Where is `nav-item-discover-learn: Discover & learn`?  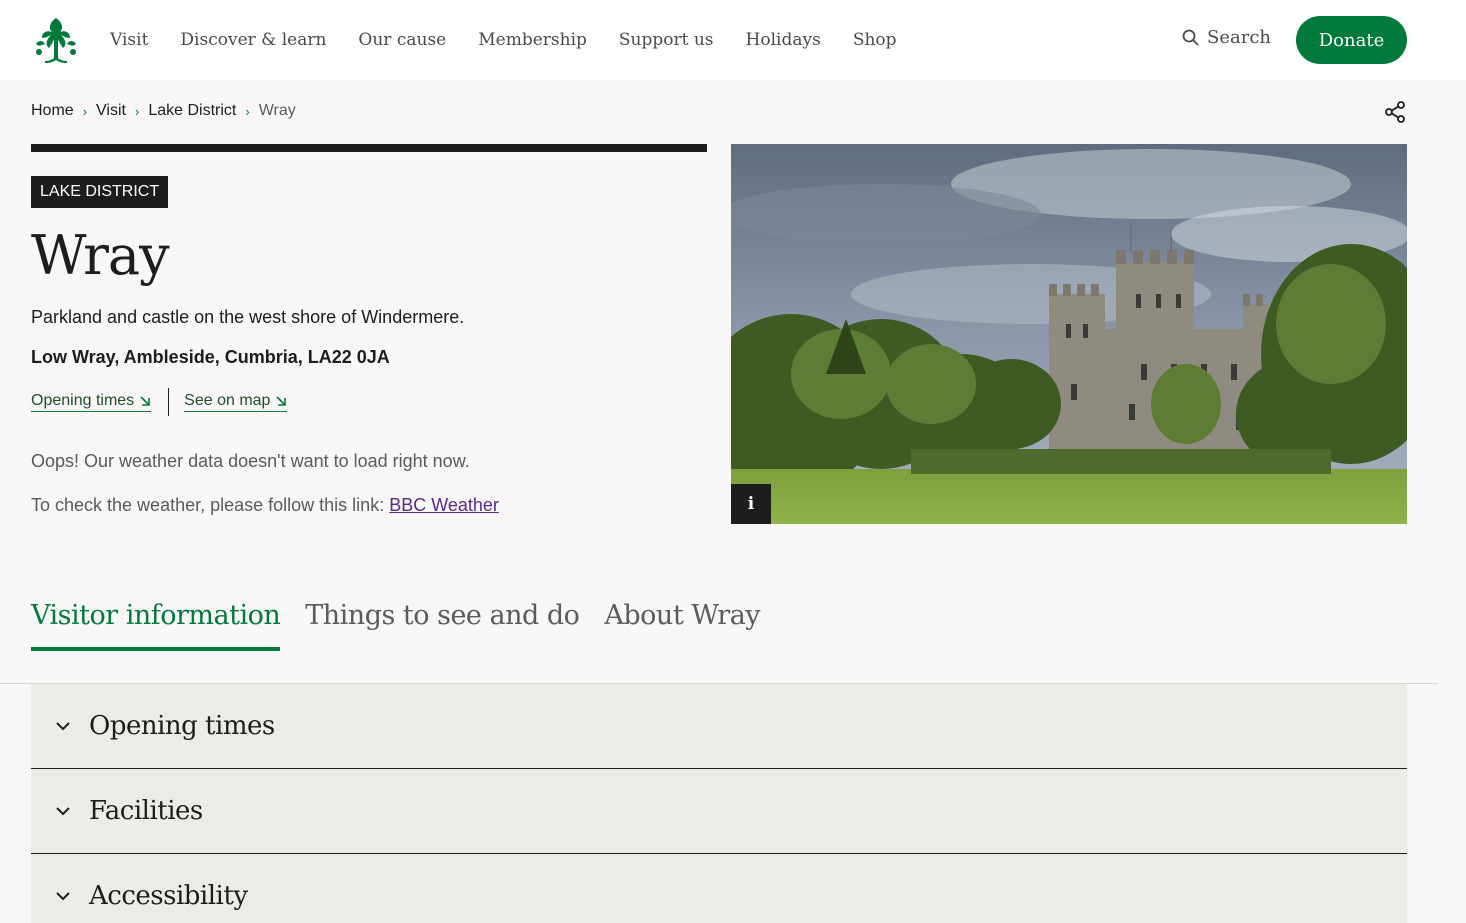 nav-item-discover-learn: Discover & learn is located at coordinates (253, 40).